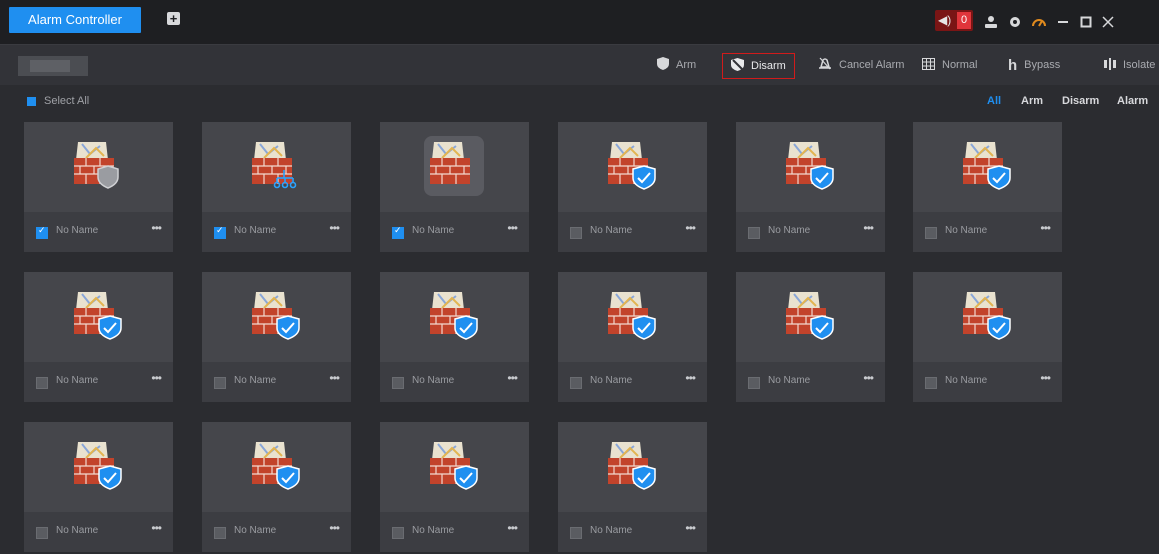 The height and width of the screenshot is (554, 1159). Describe the element at coordinates (173, 18) in the screenshot. I see `plus-box-icon: +` at that location.